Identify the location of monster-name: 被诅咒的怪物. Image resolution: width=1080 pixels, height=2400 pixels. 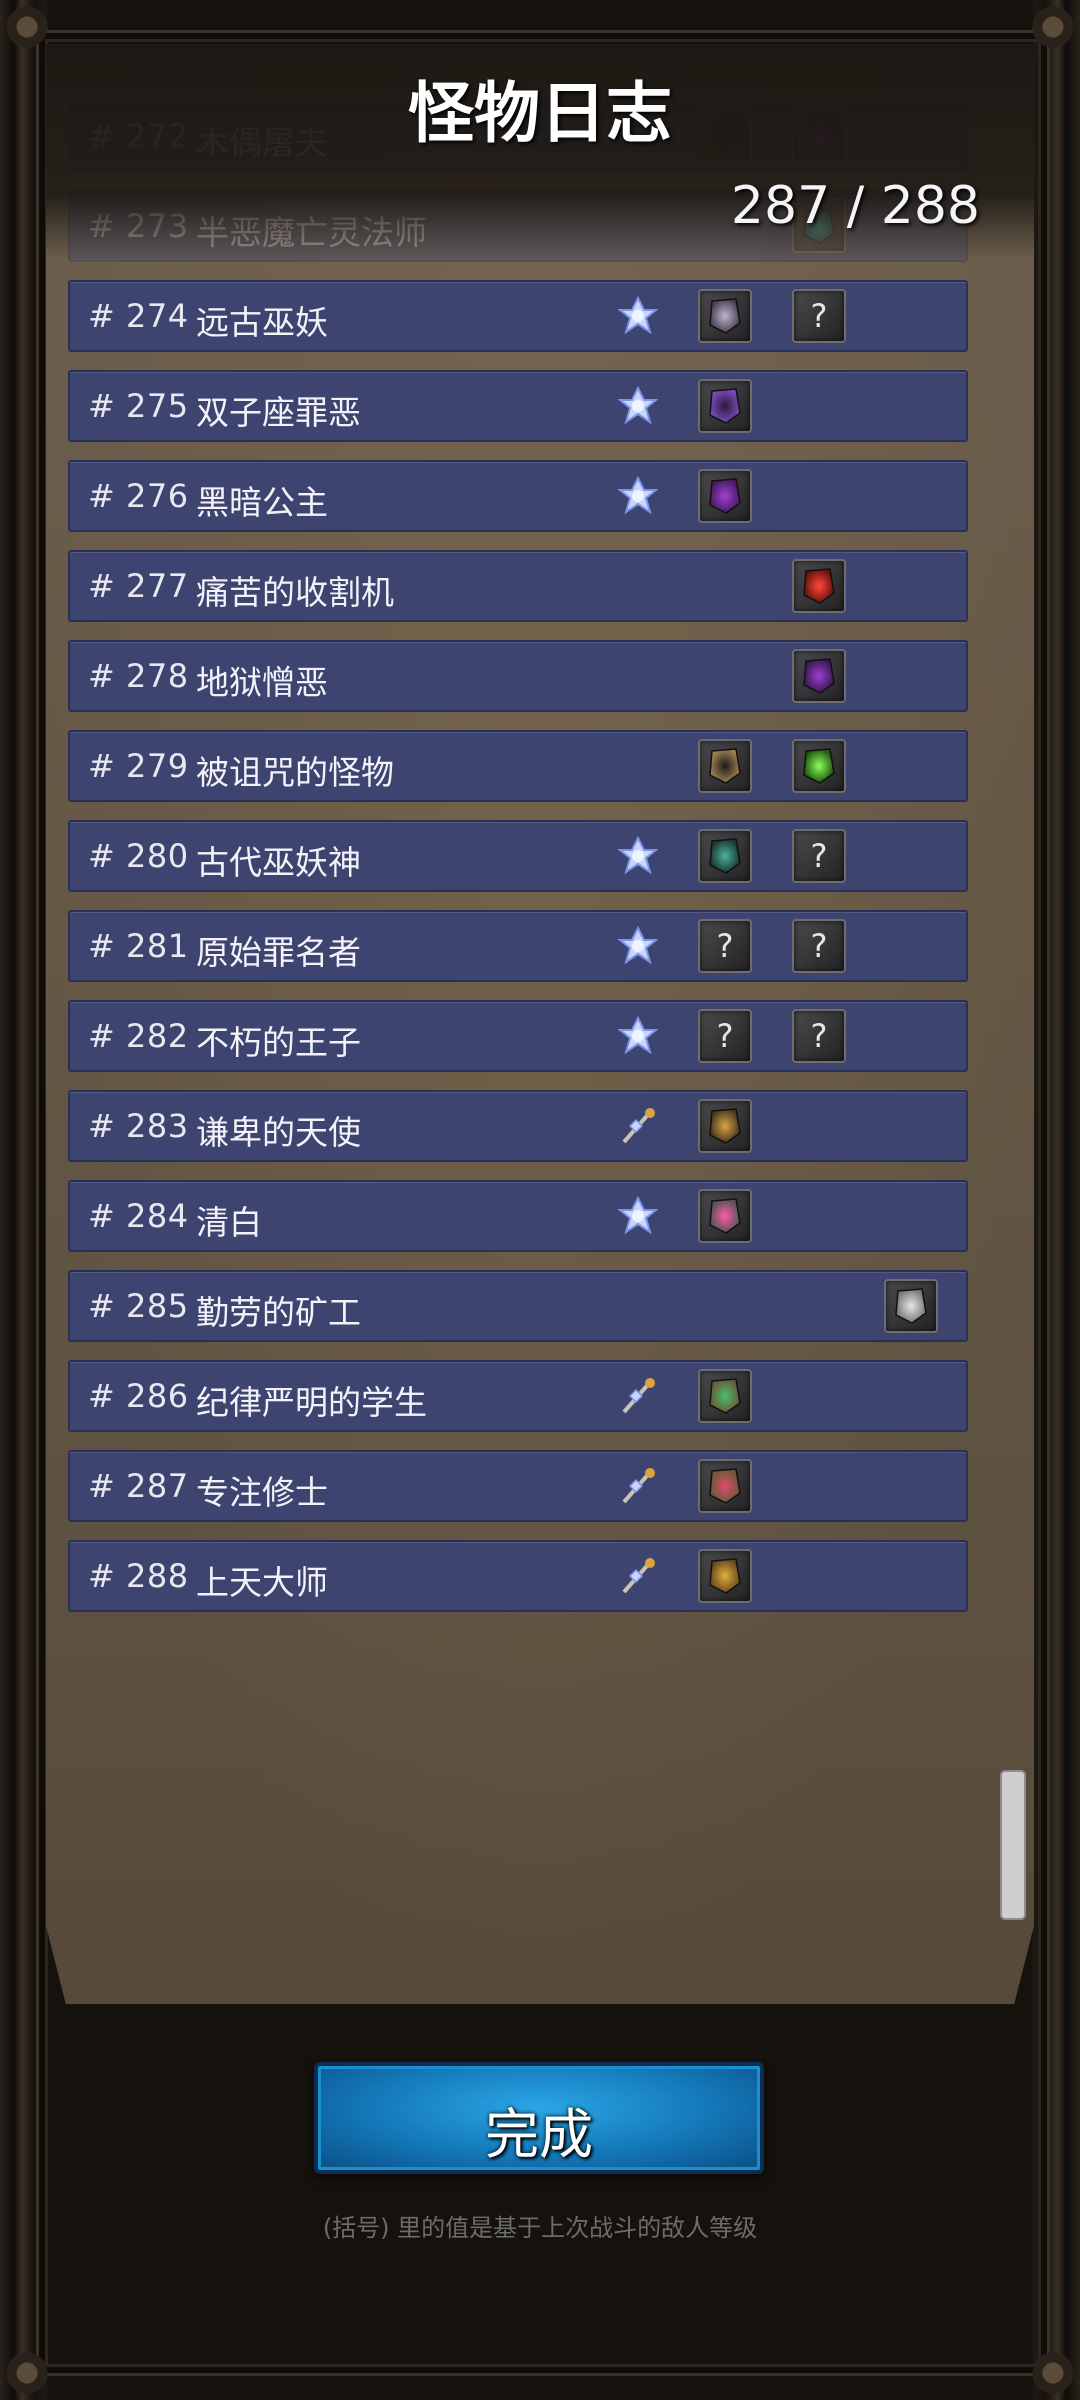
(295, 772).